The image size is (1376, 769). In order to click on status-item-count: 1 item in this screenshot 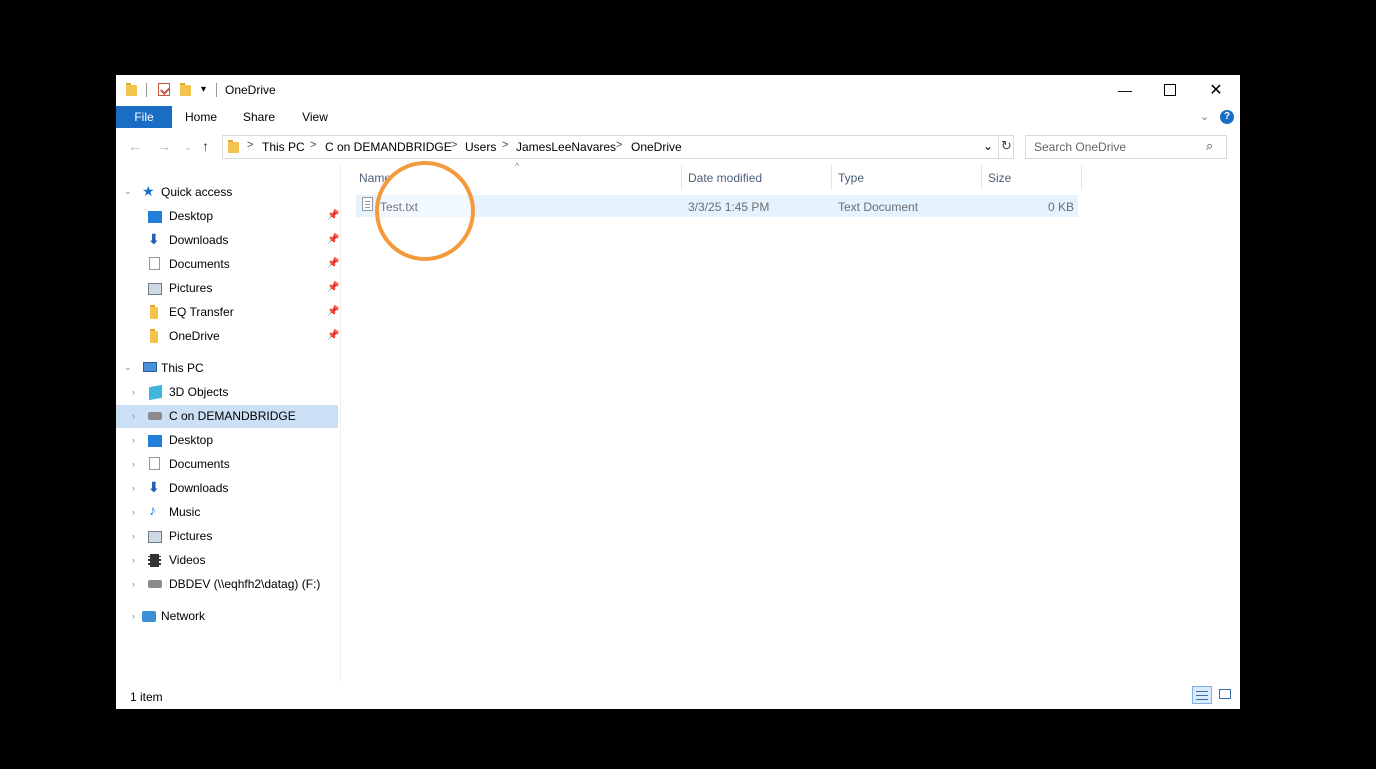, I will do `click(146, 697)`.